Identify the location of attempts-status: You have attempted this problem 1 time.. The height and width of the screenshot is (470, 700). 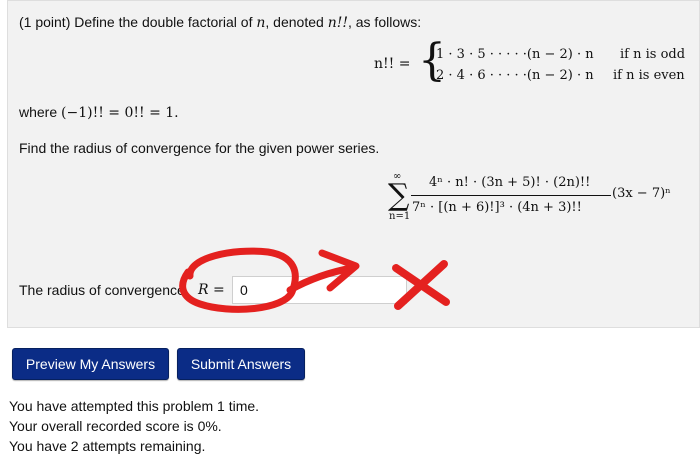
(134, 406).